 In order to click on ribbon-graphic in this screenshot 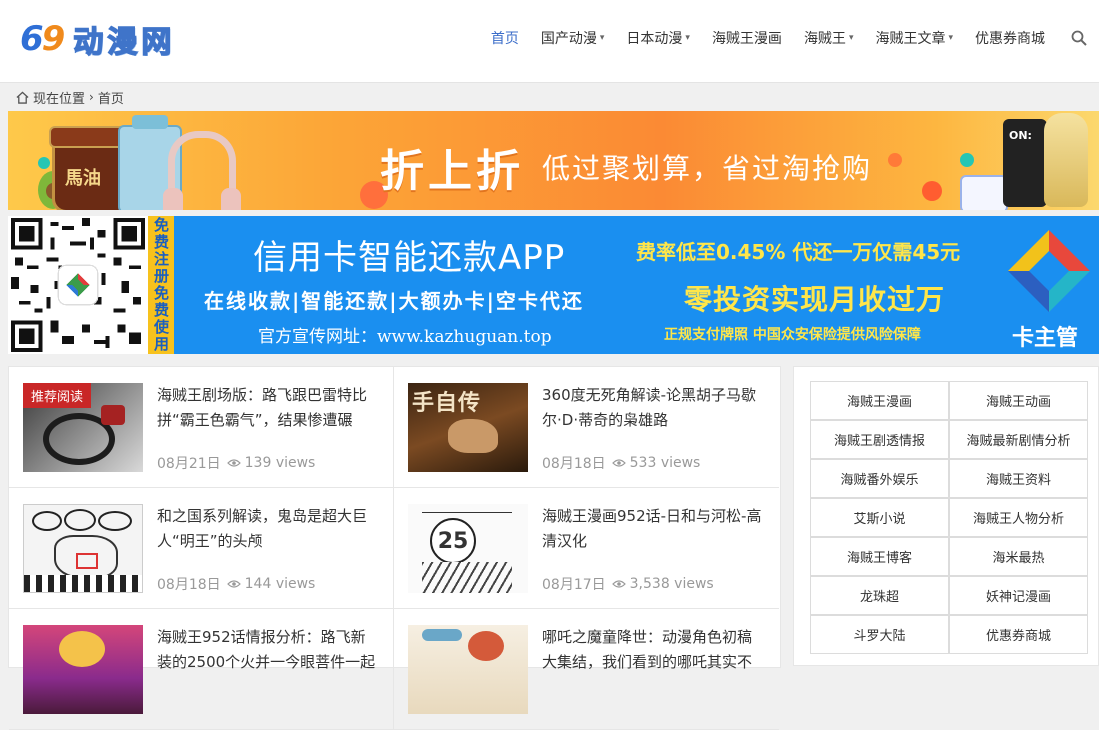, I will do `click(113, 415)`.